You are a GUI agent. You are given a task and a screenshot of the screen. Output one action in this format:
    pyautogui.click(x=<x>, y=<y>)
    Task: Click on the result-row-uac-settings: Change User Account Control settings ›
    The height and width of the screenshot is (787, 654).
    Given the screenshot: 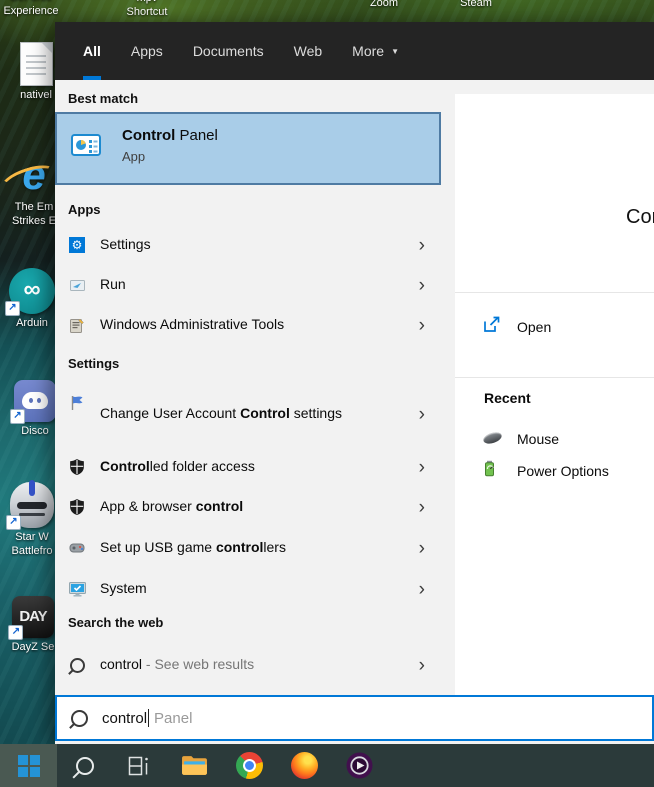 What is the action you would take?
    pyautogui.click(x=248, y=414)
    